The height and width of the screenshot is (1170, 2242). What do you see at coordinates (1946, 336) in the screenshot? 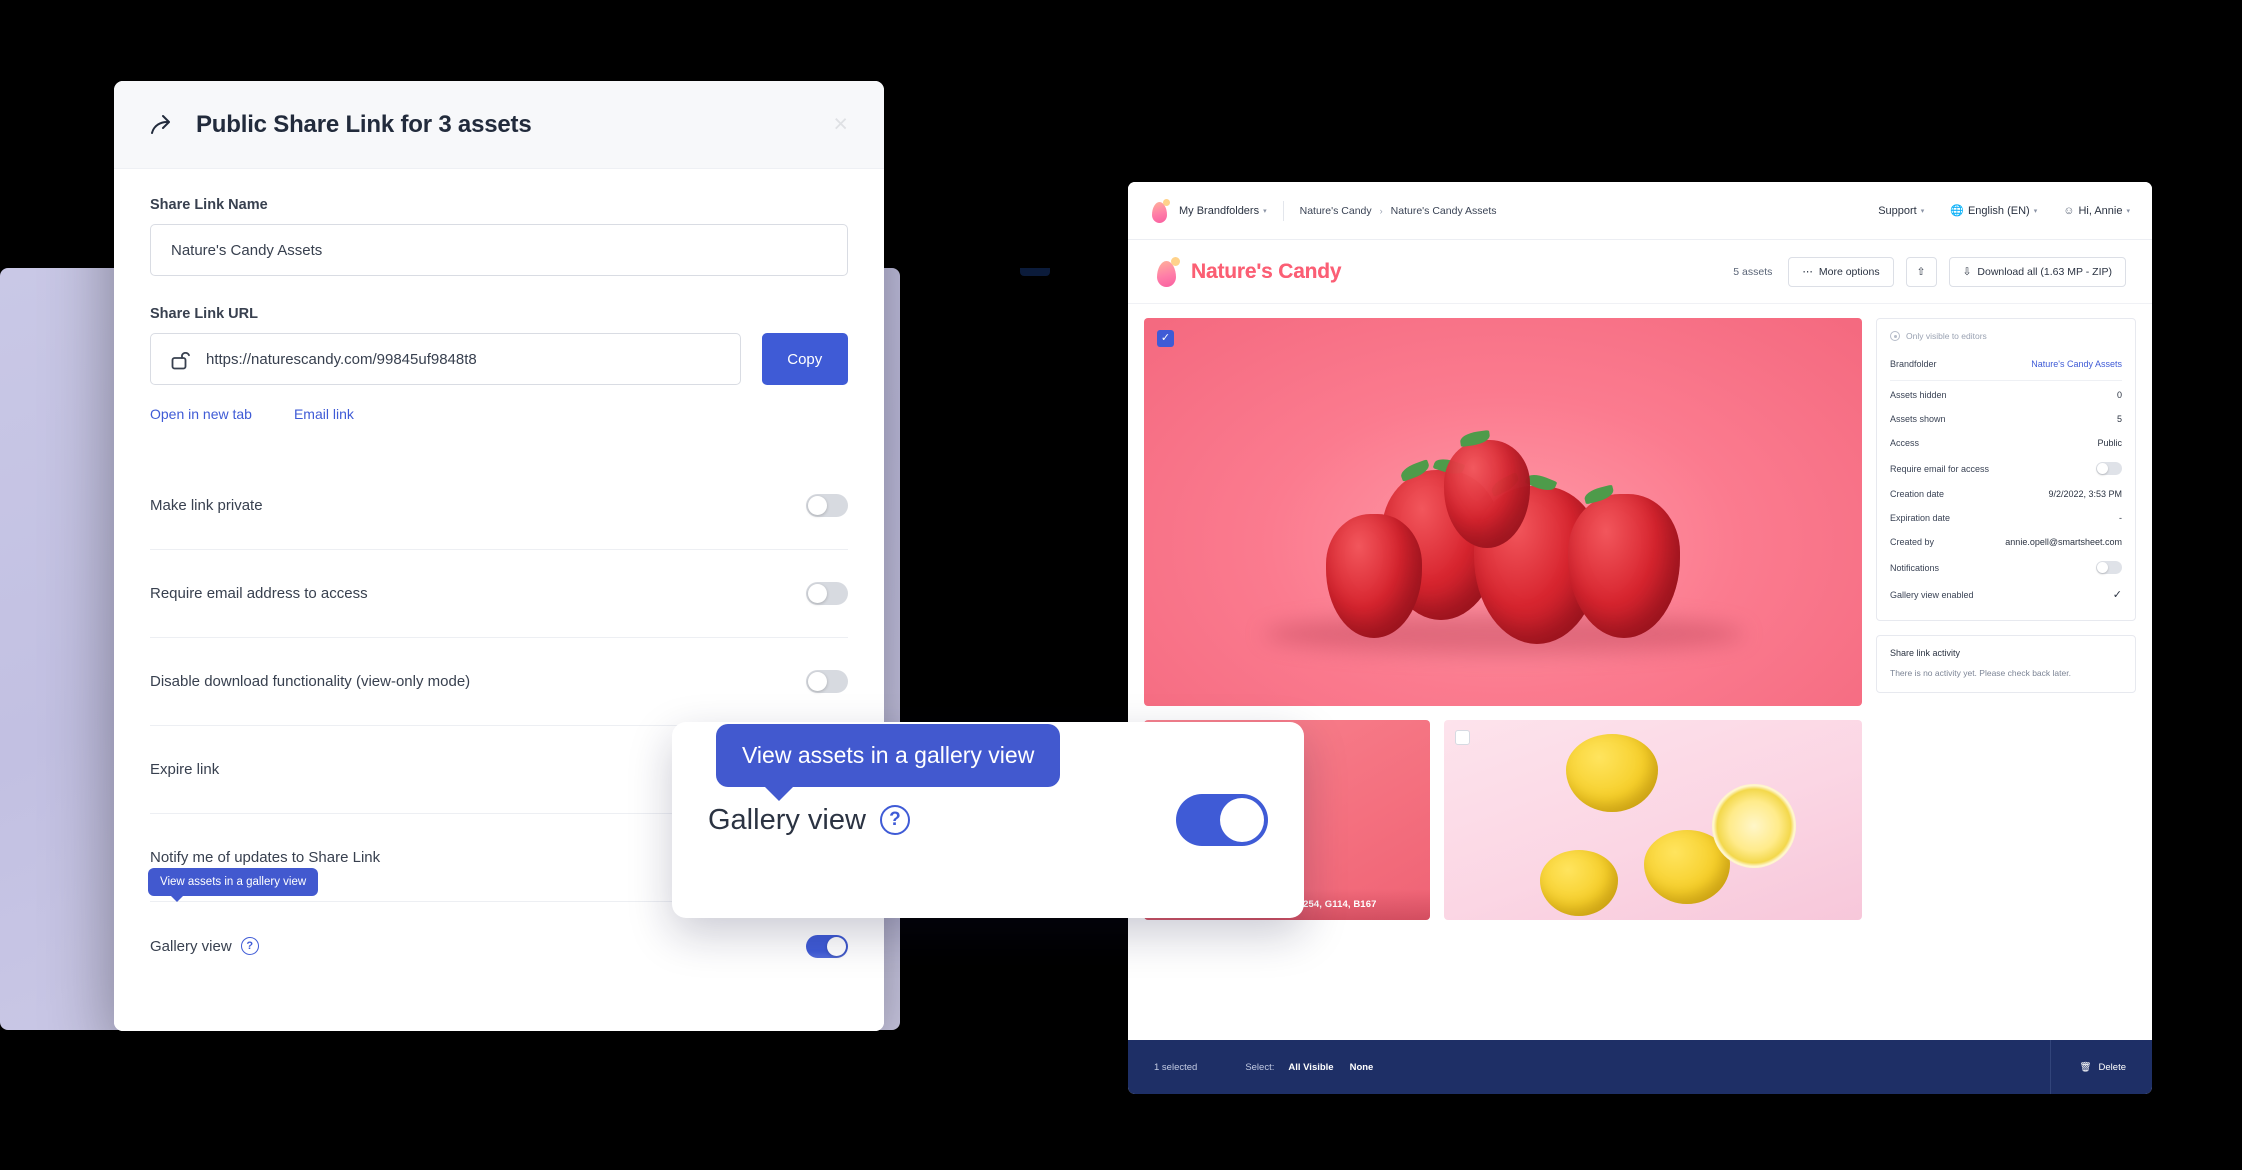
I see `only-visible-label: Only visible to editors` at bounding box center [1946, 336].